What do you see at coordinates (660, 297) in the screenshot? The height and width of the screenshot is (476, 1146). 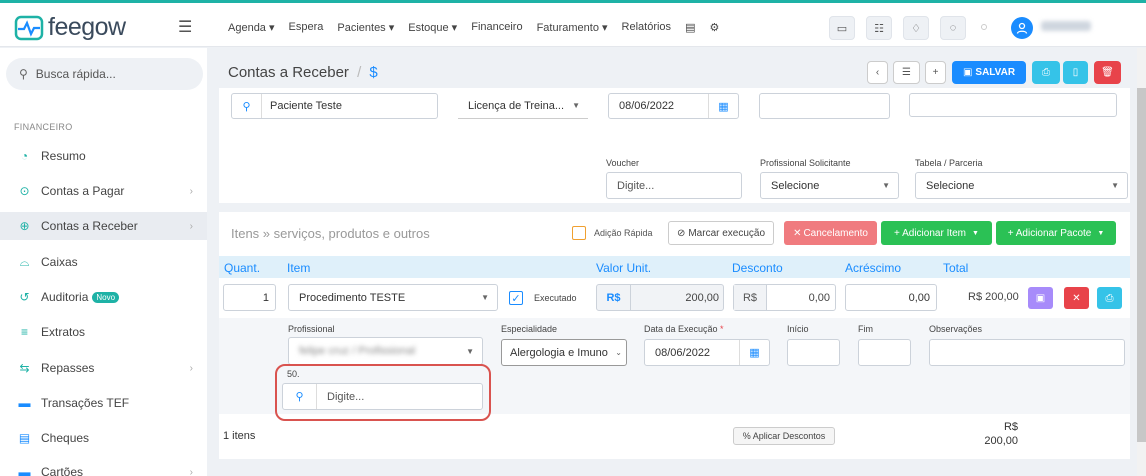 I see `unit-value-field: R$ 200,00` at bounding box center [660, 297].